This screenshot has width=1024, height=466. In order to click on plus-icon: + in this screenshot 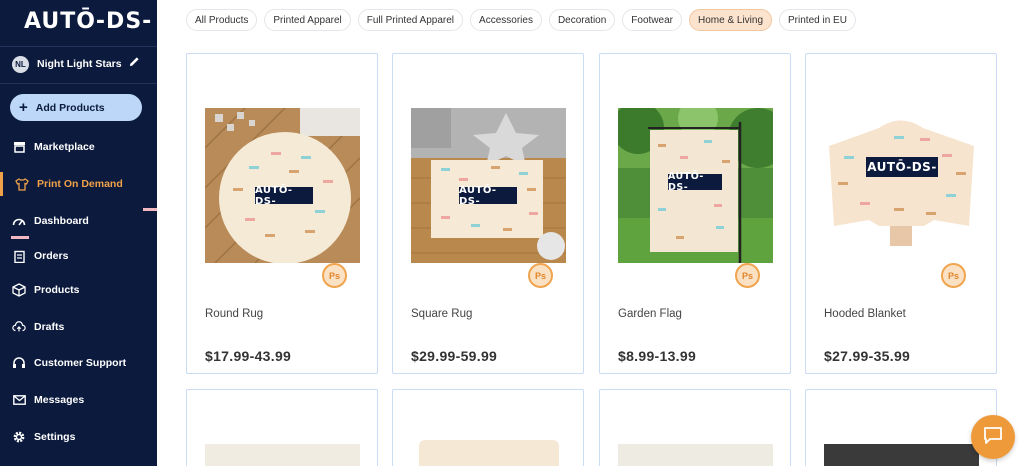, I will do `click(23, 107)`.